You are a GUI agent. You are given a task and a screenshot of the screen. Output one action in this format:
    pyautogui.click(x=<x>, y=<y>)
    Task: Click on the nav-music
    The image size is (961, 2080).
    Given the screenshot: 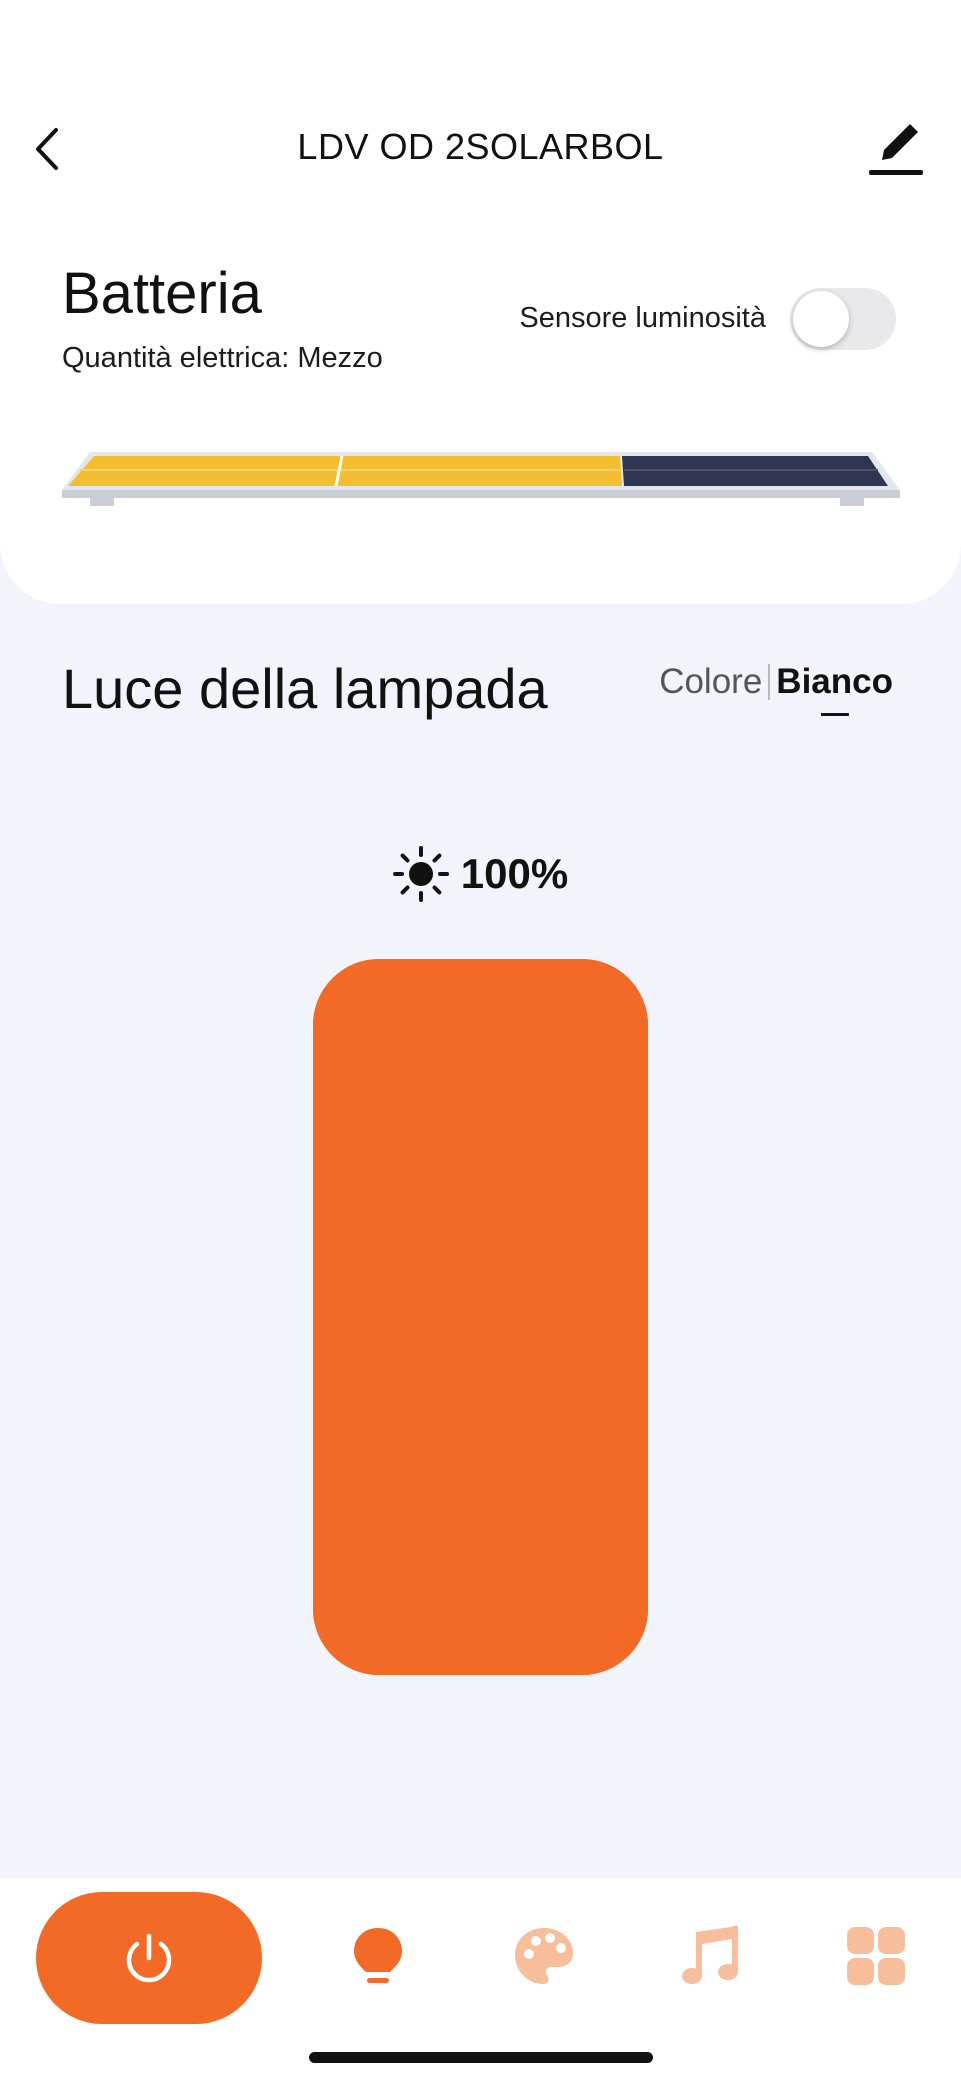 What is the action you would take?
    pyautogui.click(x=710, y=1956)
    